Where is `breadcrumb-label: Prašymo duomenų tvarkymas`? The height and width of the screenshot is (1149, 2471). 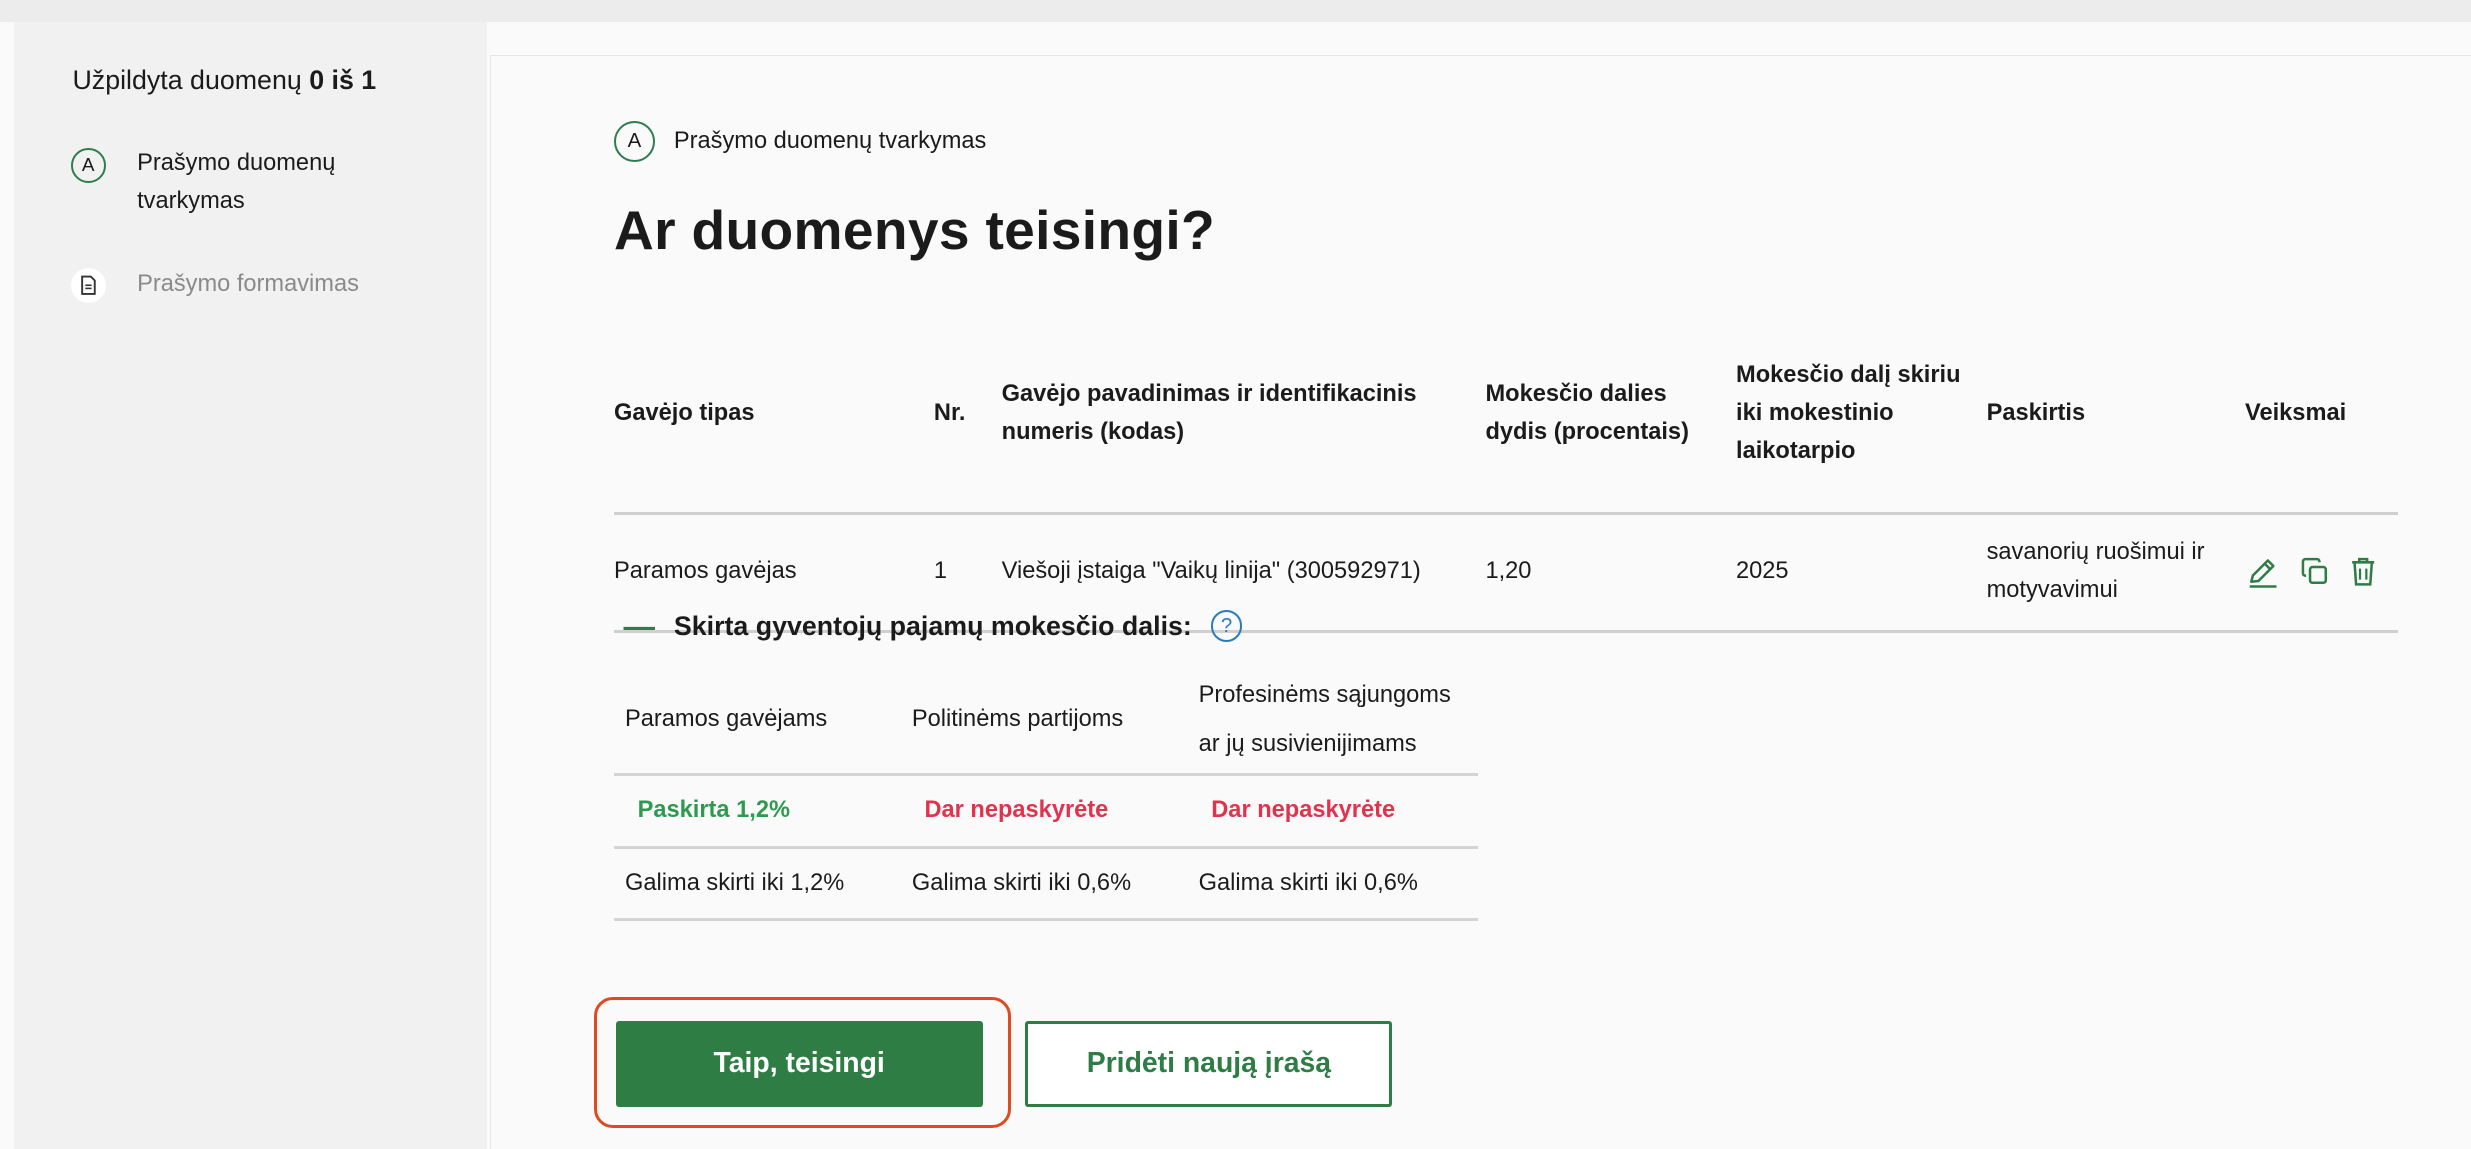 breadcrumb-label: Prašymo duomenų tvarkymas is located at coordinates (830, 140).